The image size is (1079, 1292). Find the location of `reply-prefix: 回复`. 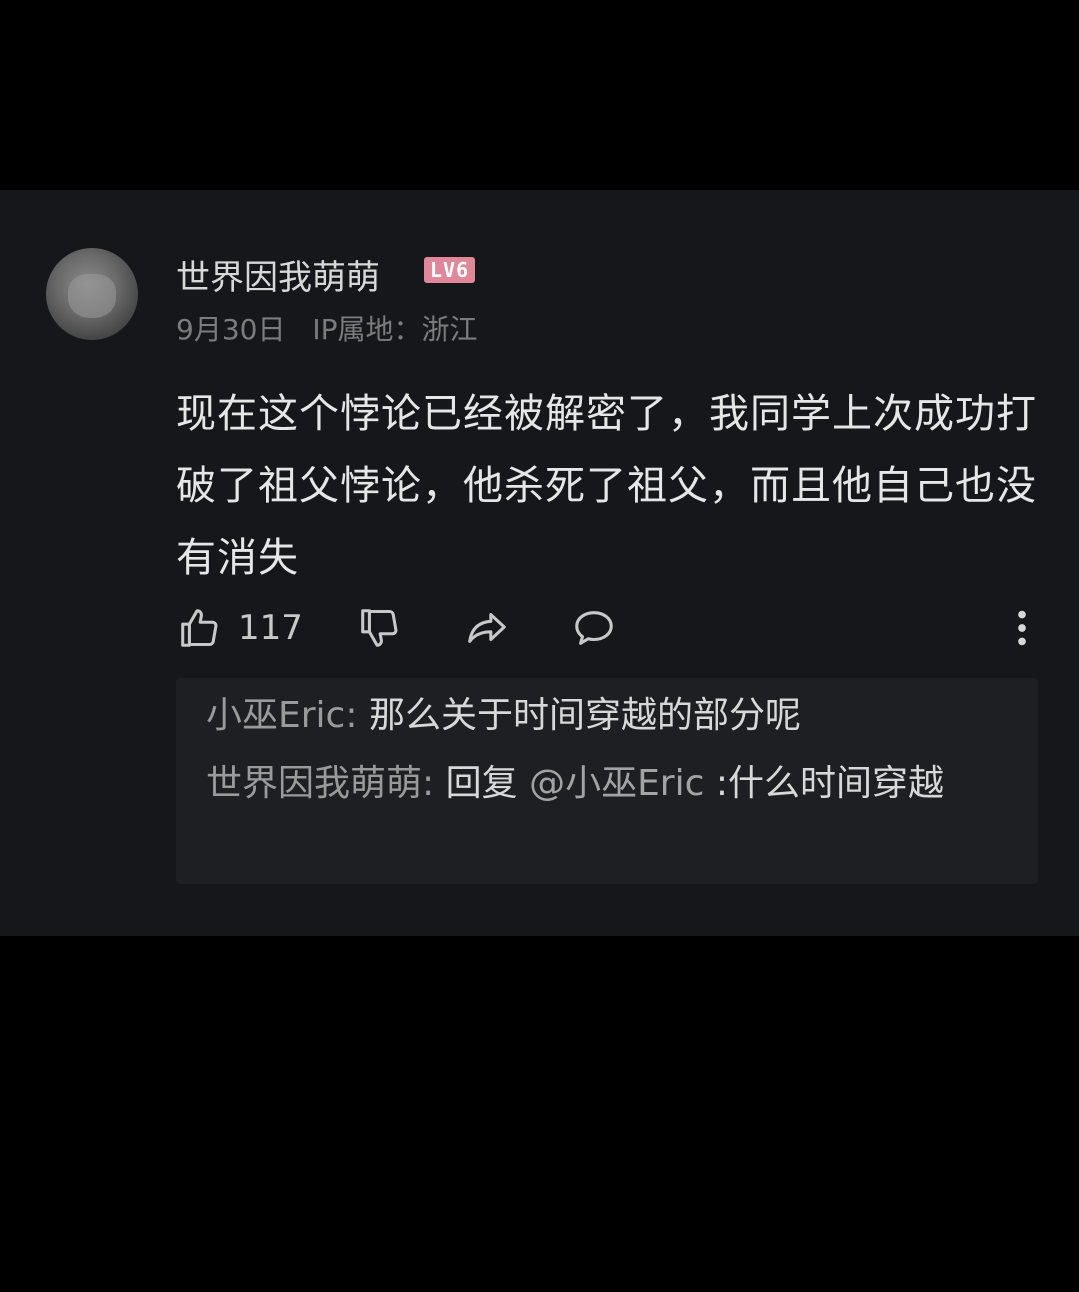

reply-prefix: 回复 is located at coordinates (481, 783).